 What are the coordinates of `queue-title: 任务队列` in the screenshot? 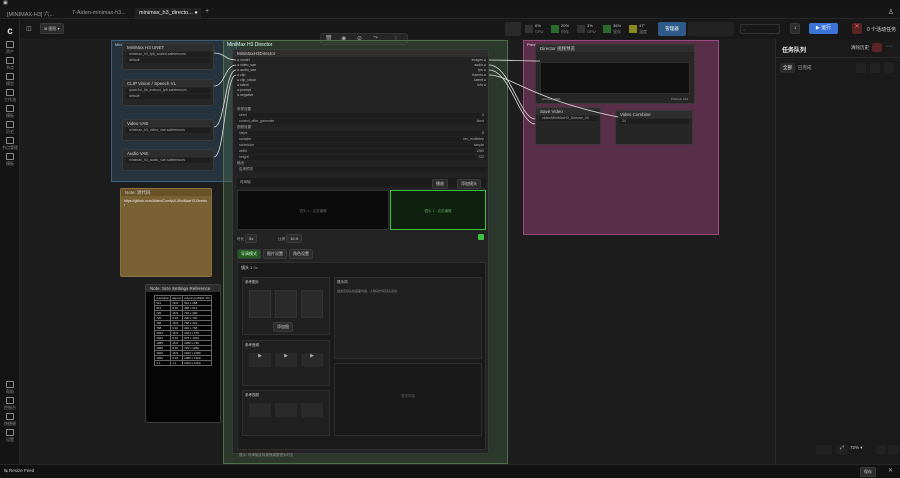 It's located at (794, 51).